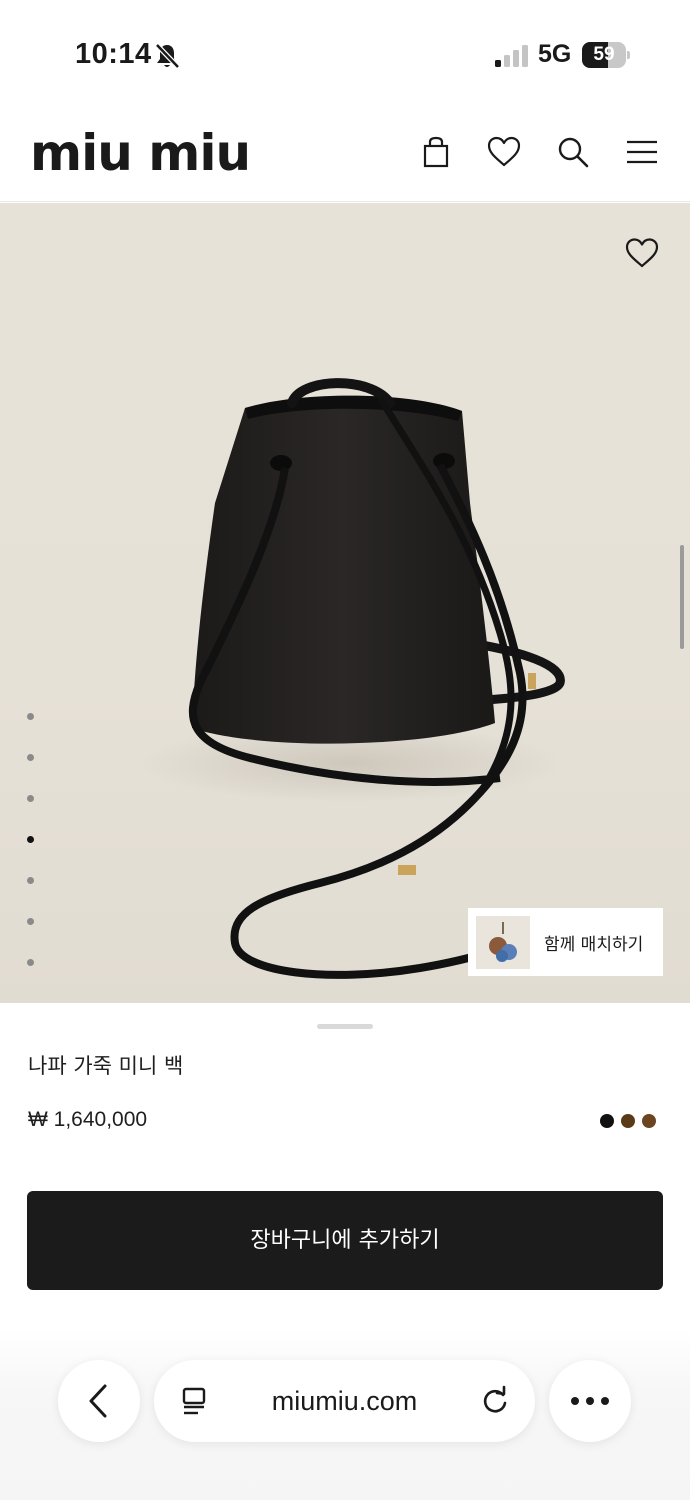 The width and height of the screenshot is (690, 1500). What do you see at coordinates (113, 54) in the screenshot?
I see `status-time: 10:14` at bounding box center [113, 54].